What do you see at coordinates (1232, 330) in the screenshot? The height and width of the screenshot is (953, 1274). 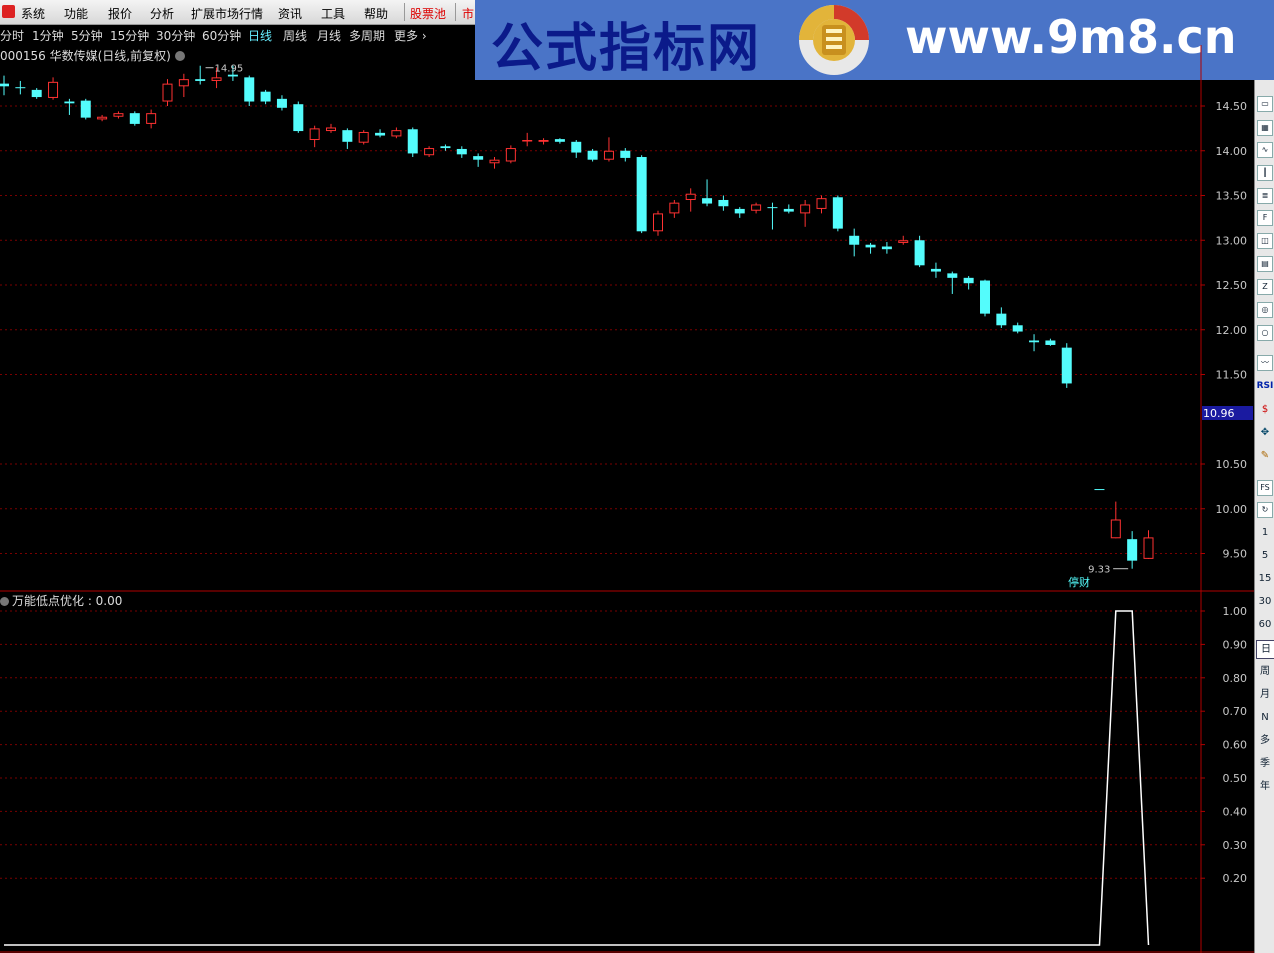 I see `price-tick-label: 12.00` at bounding box center [1232, 330].